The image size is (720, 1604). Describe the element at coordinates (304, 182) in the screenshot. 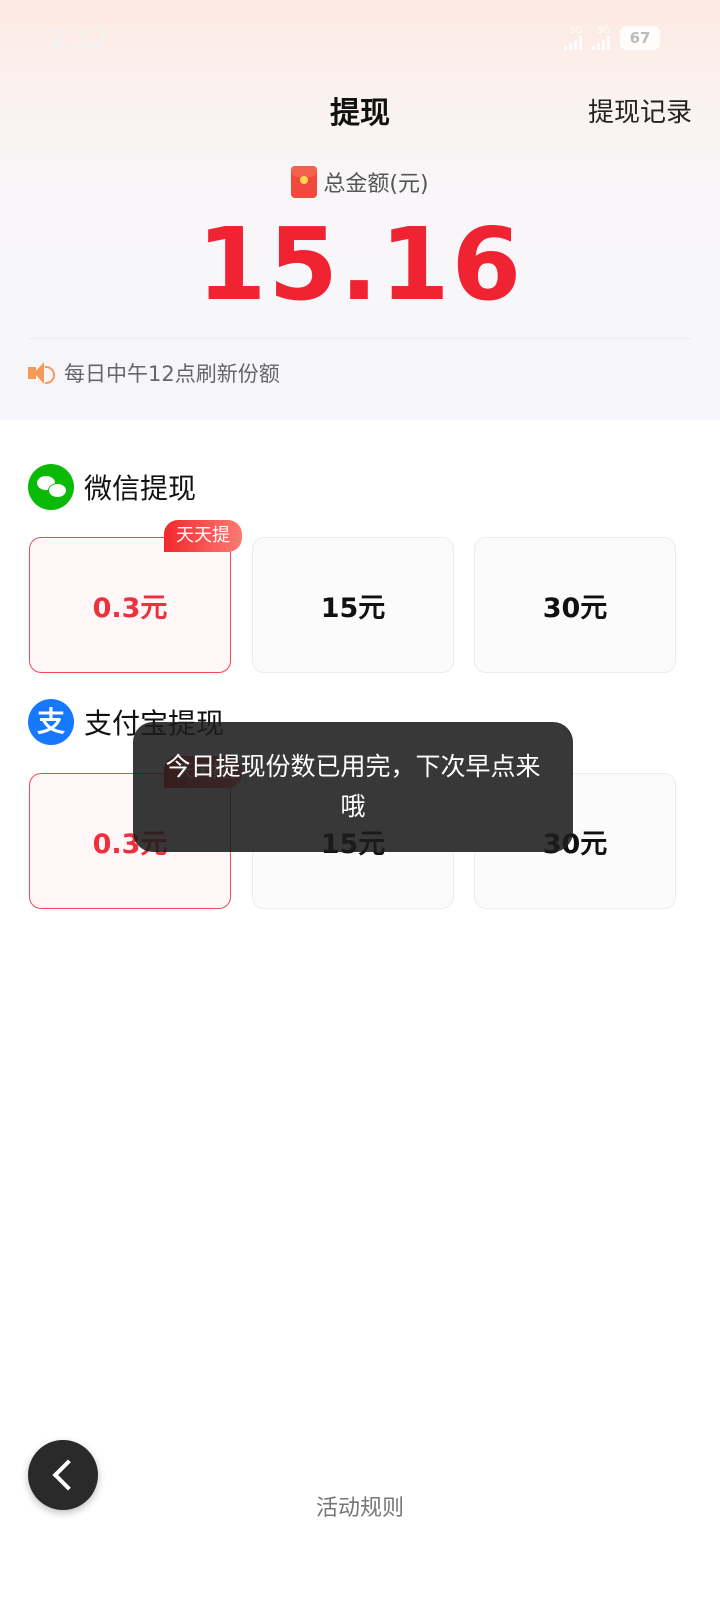

I see `redpacket-icon` at that location.